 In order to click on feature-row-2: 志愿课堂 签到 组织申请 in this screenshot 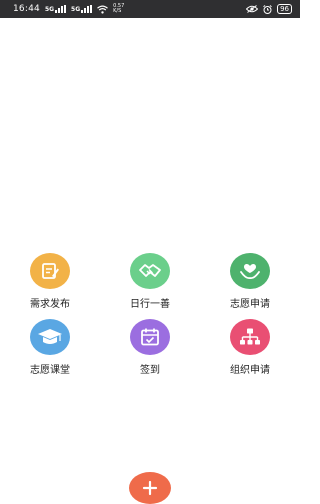, I will do `click(150, 350)`.